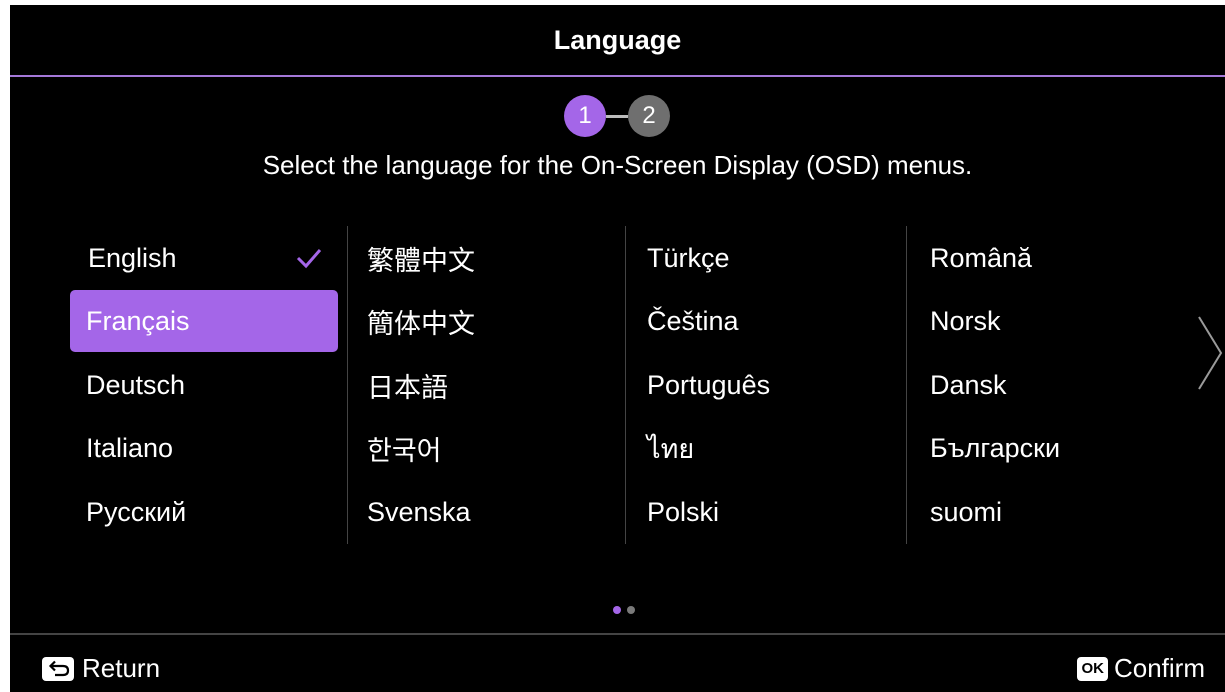 Image resolution: width=1225 pixels, height=692 pixels. What do you see at coordinates (421, 323) in the screenshot?
I see `language-label: 簡体中文` at bounding box center [421, 323].